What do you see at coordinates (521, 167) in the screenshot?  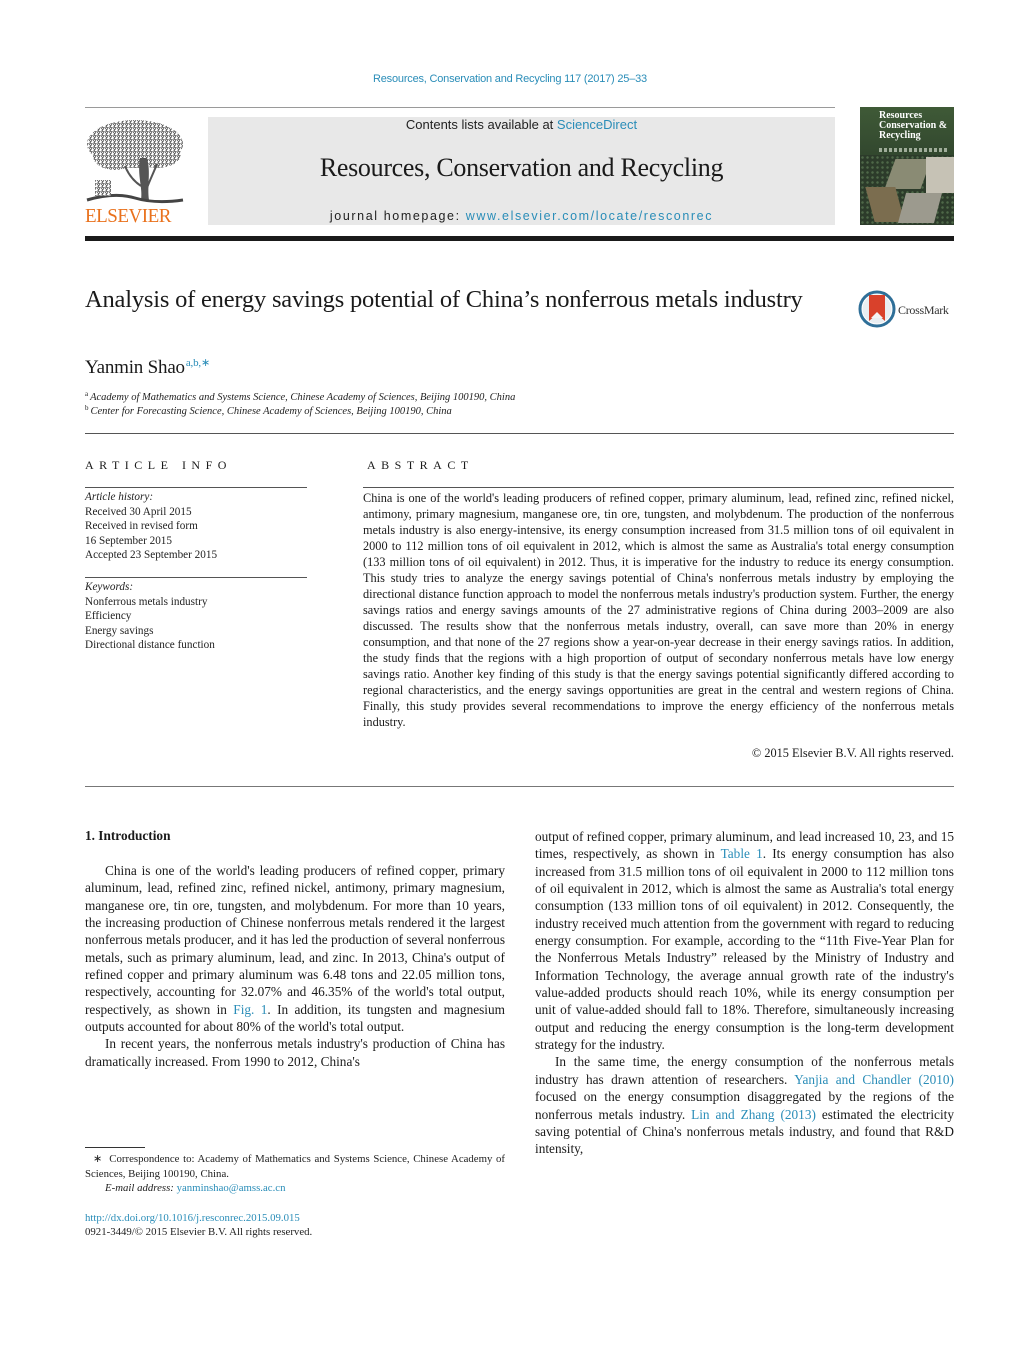 I see `journal-title: Resources, Conservation and Recycling` at bounding box center [521, 167].